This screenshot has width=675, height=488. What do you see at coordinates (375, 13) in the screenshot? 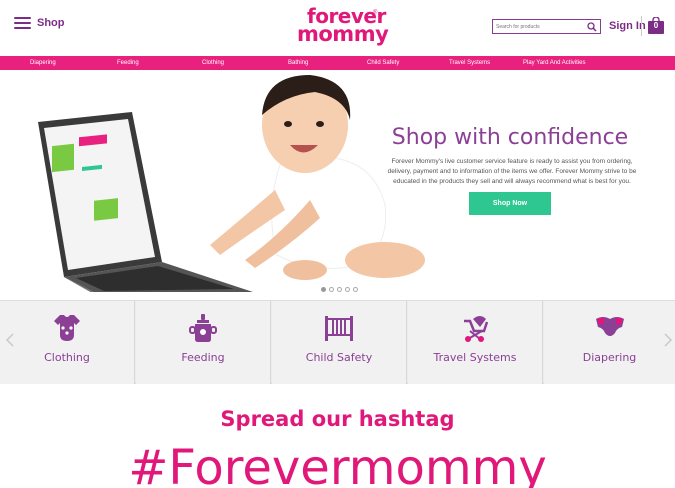
I see `registered-mark: ®` at bounding box center [375, 13].